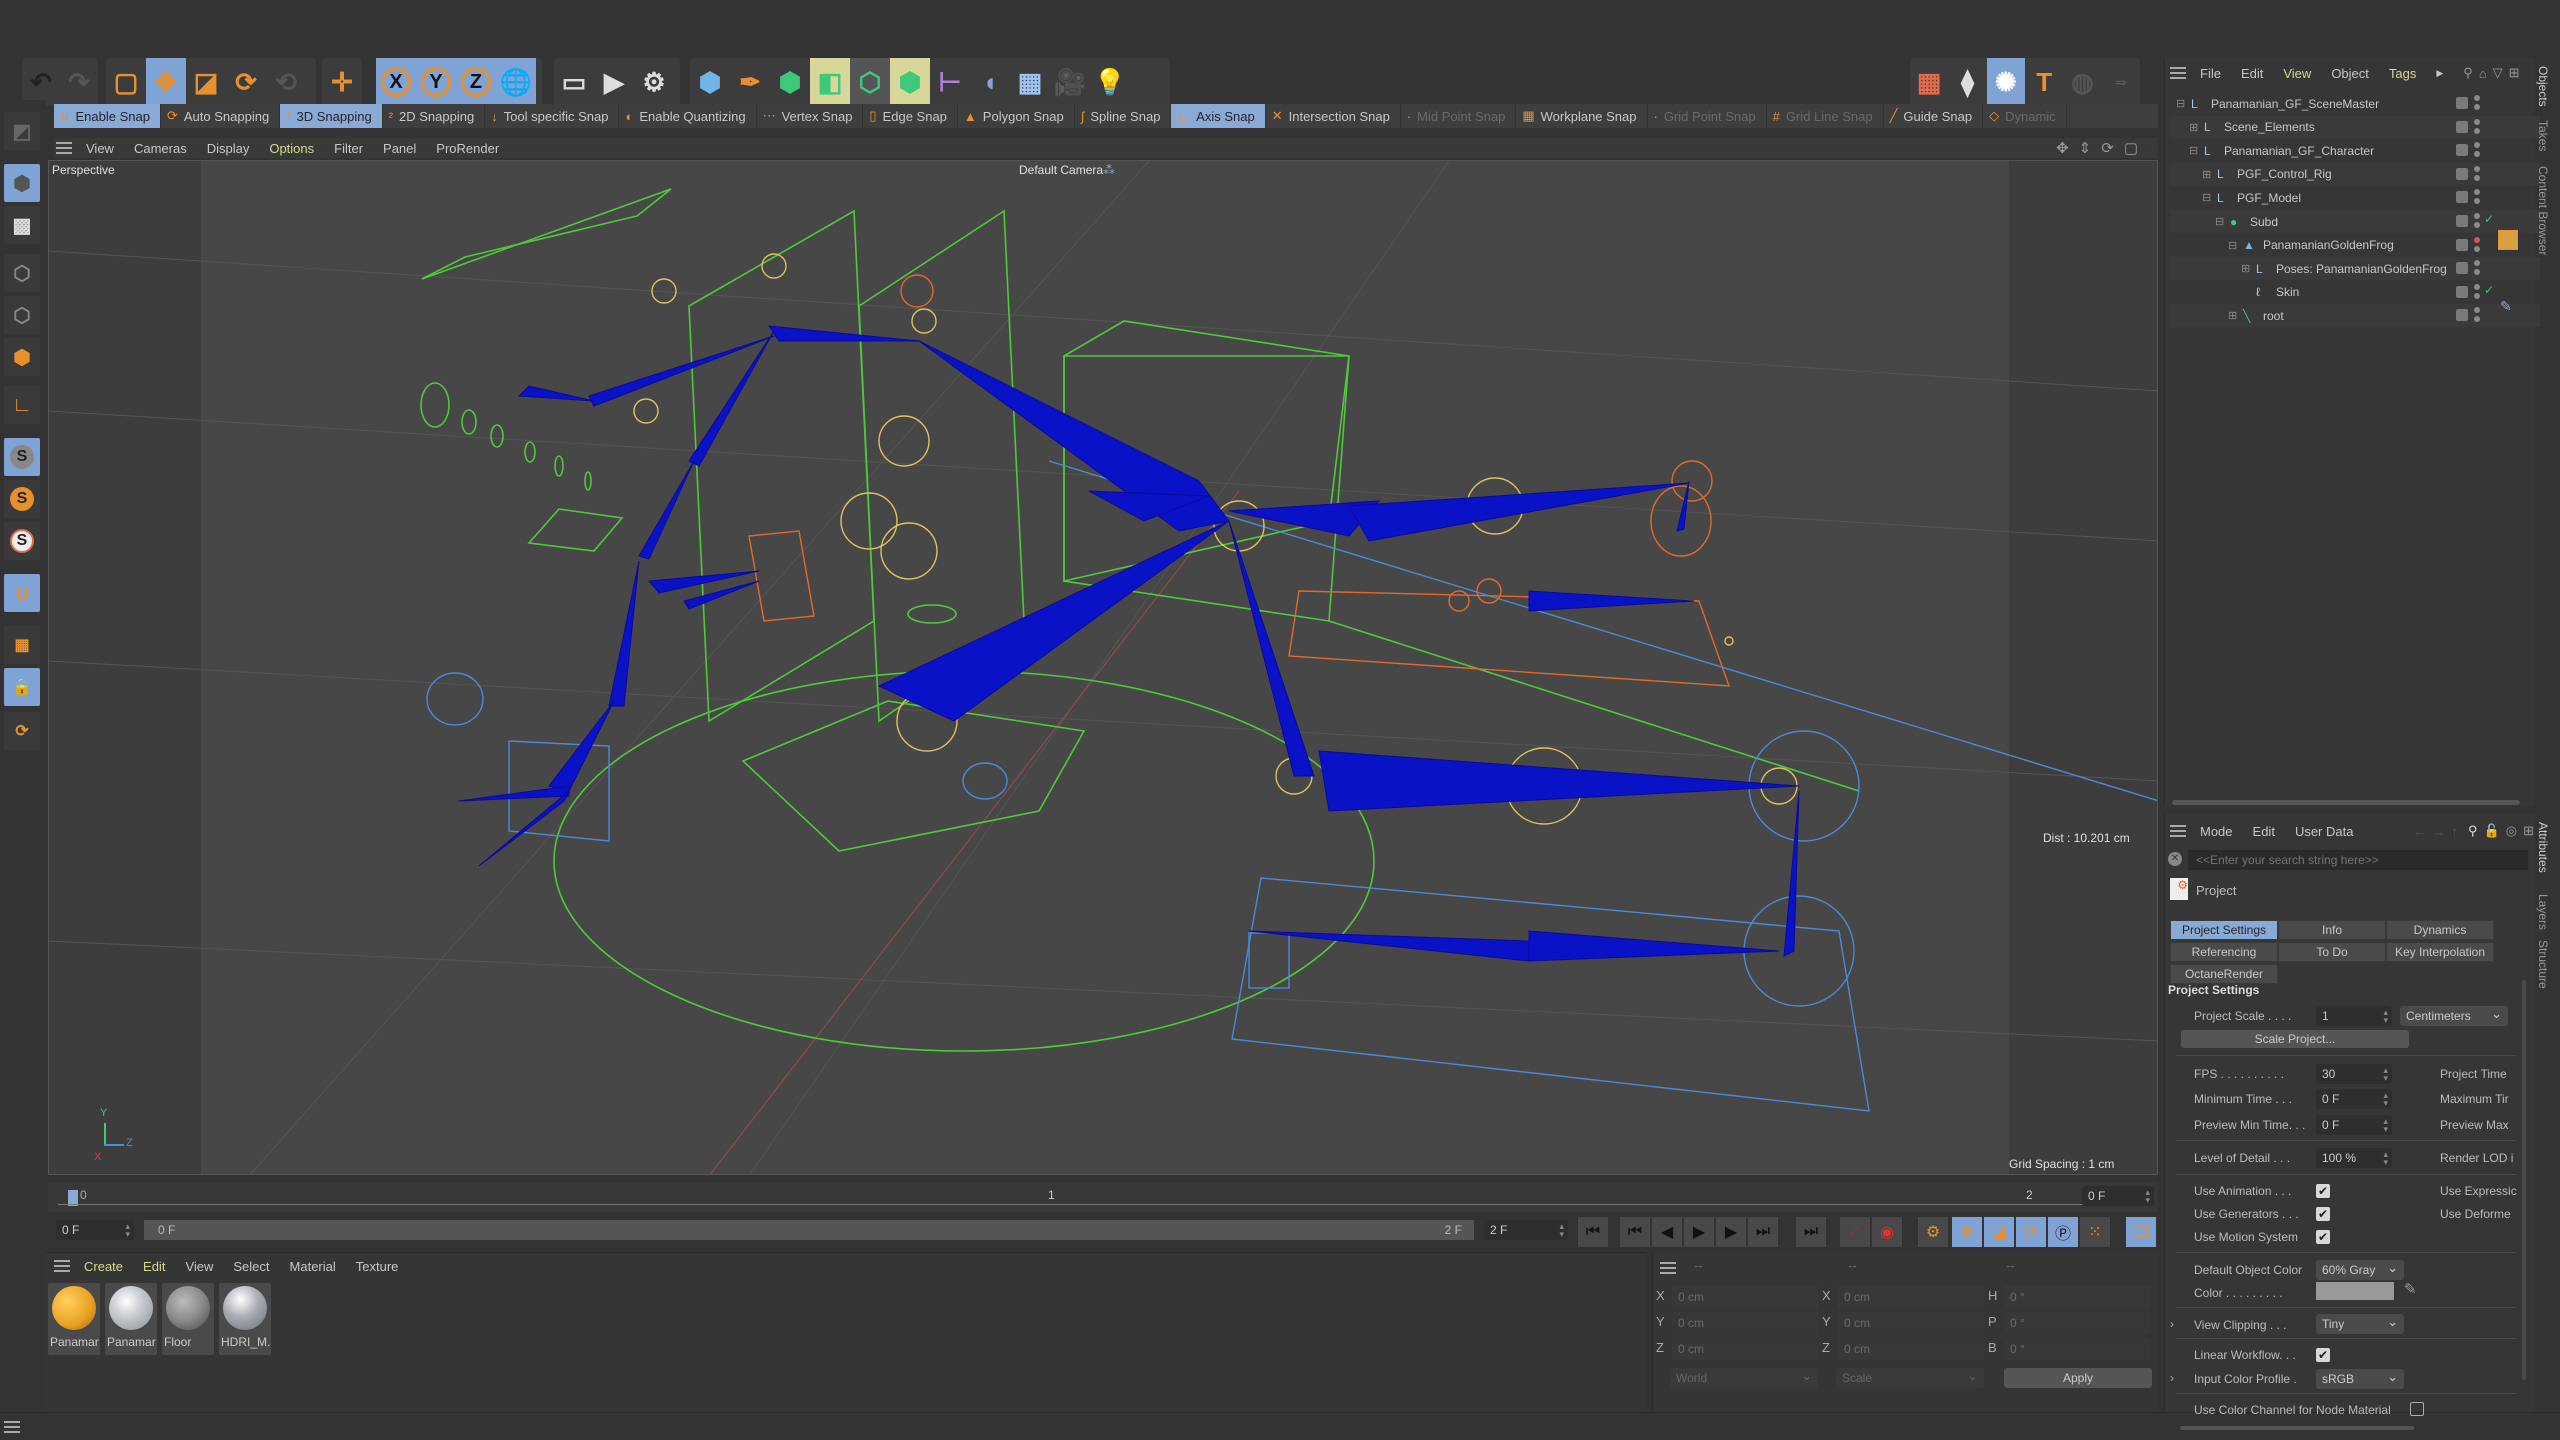  Describe the element at coordinates (2355, 150) in the screenshot. I see `object-row: ⊟ L Panamanian_GF_Character` at that location.